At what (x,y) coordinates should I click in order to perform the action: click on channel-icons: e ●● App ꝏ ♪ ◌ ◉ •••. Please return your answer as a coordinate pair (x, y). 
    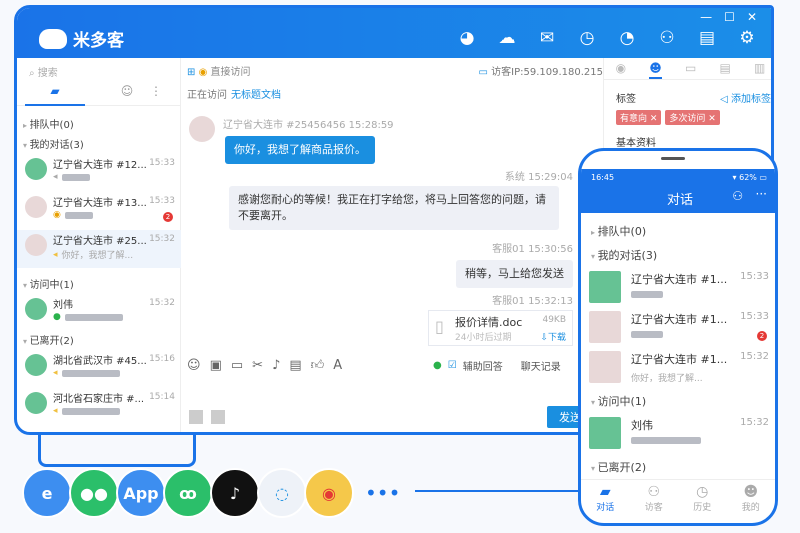
    Looking at the image, I should click on (211, 493).